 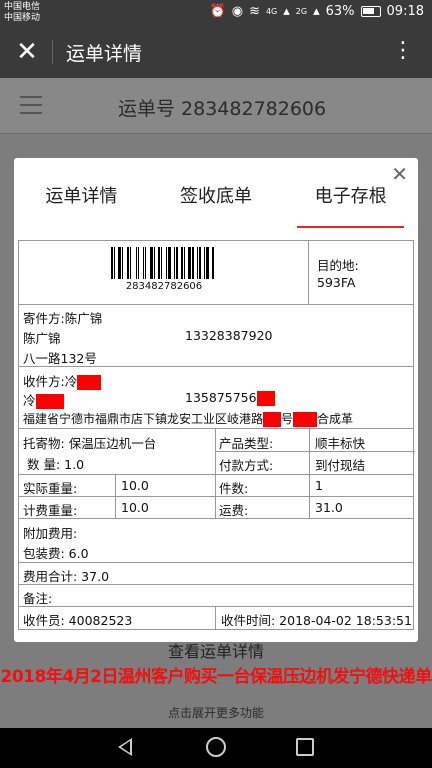 I want to click on barcode-row: 283482782606 目的地: 593FA, so click(x=216, y=273).